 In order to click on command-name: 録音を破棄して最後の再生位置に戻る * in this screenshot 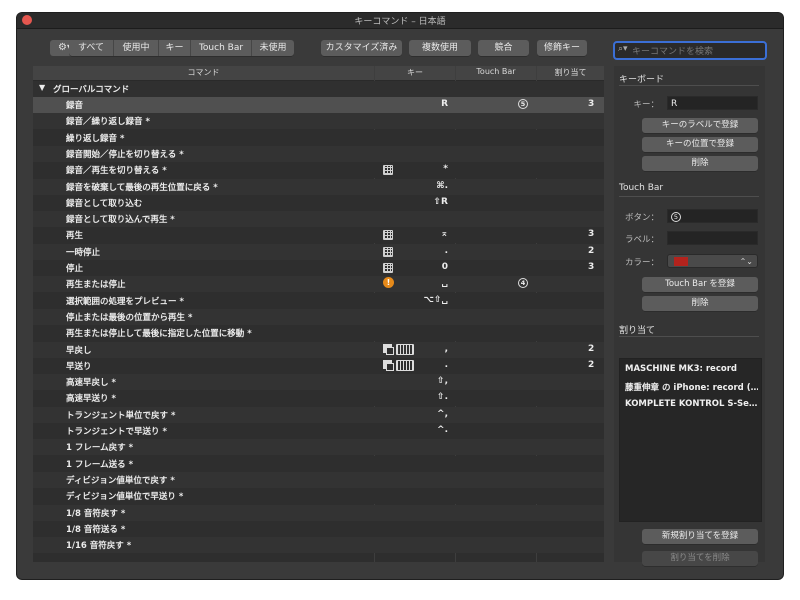, I will do `click(142, 187)`.